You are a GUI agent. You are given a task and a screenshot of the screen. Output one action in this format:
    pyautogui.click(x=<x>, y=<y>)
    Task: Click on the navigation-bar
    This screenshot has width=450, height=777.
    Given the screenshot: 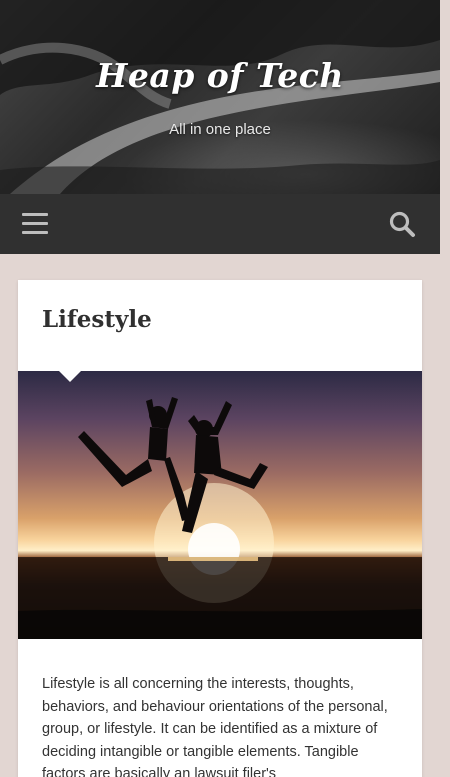 What is the action you would take?
    pyautogui.click(x=220, y=224)
    